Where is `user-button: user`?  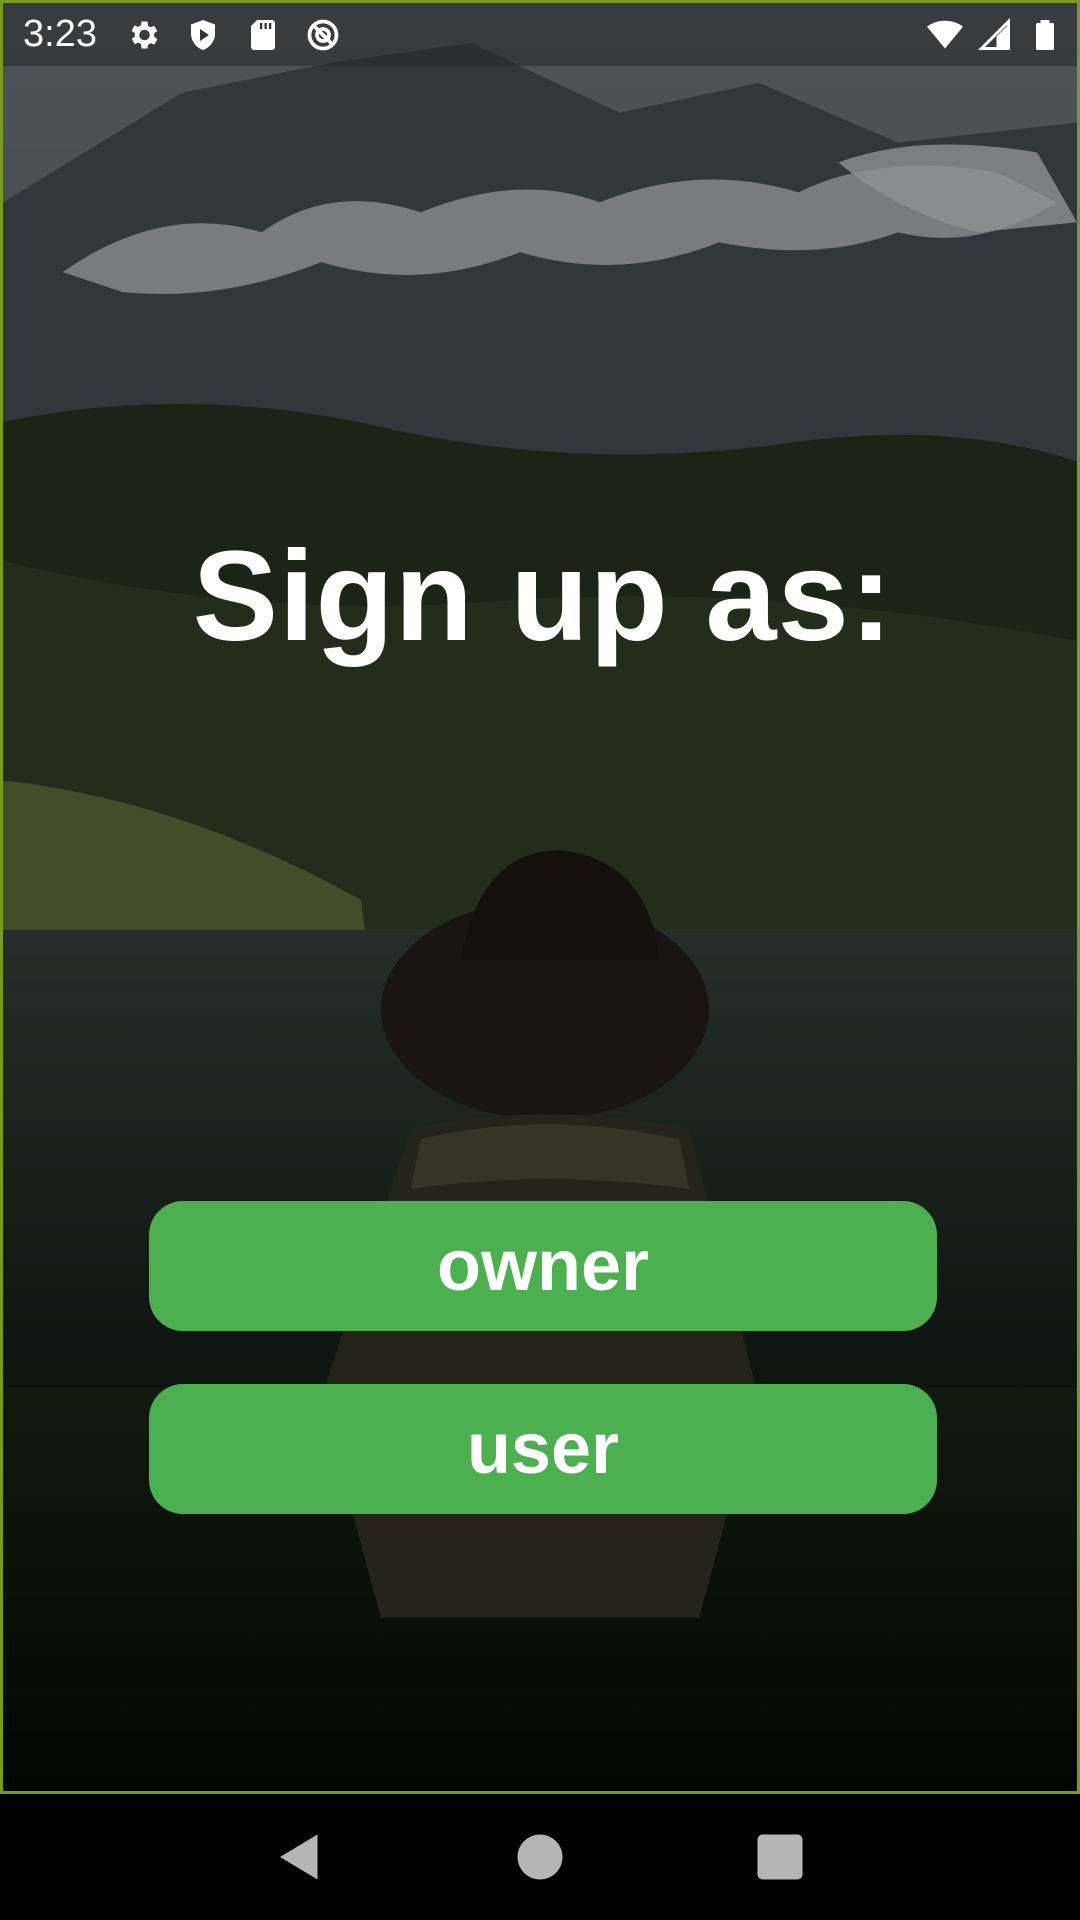 user-button: user is located at coordinates (543, 1449).